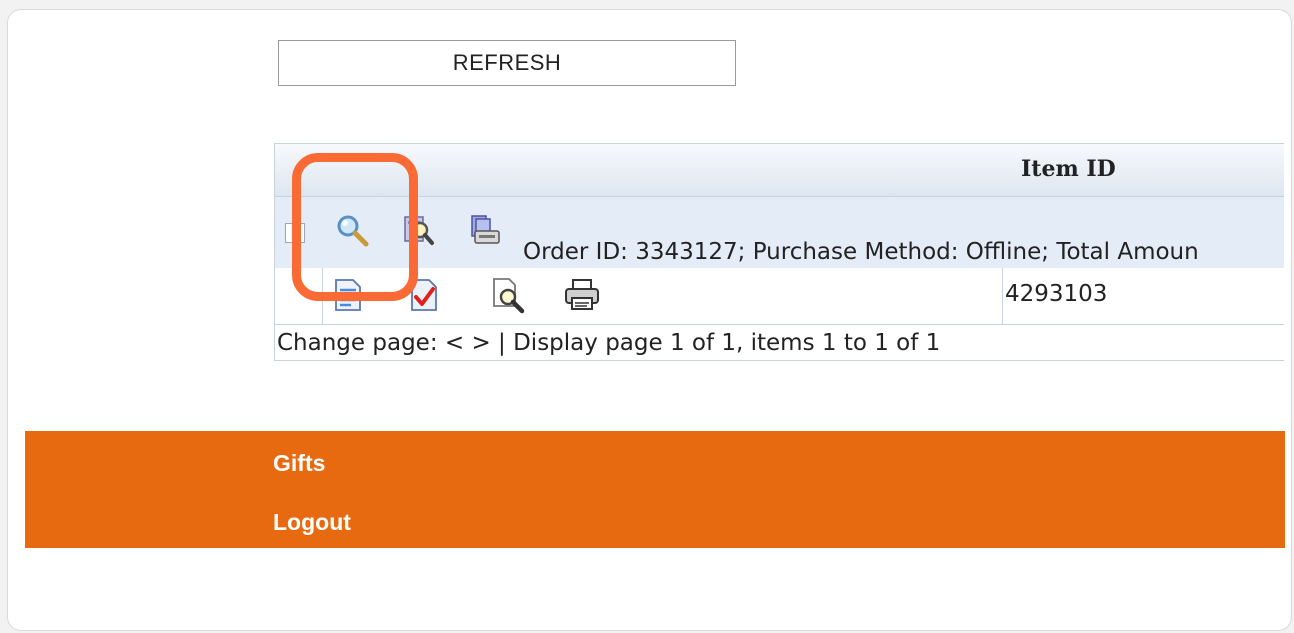  What do you see at coordinates (295, 233) in the screenshot?
I see `expand-collapse-icon` at bounding box center [295, 233].